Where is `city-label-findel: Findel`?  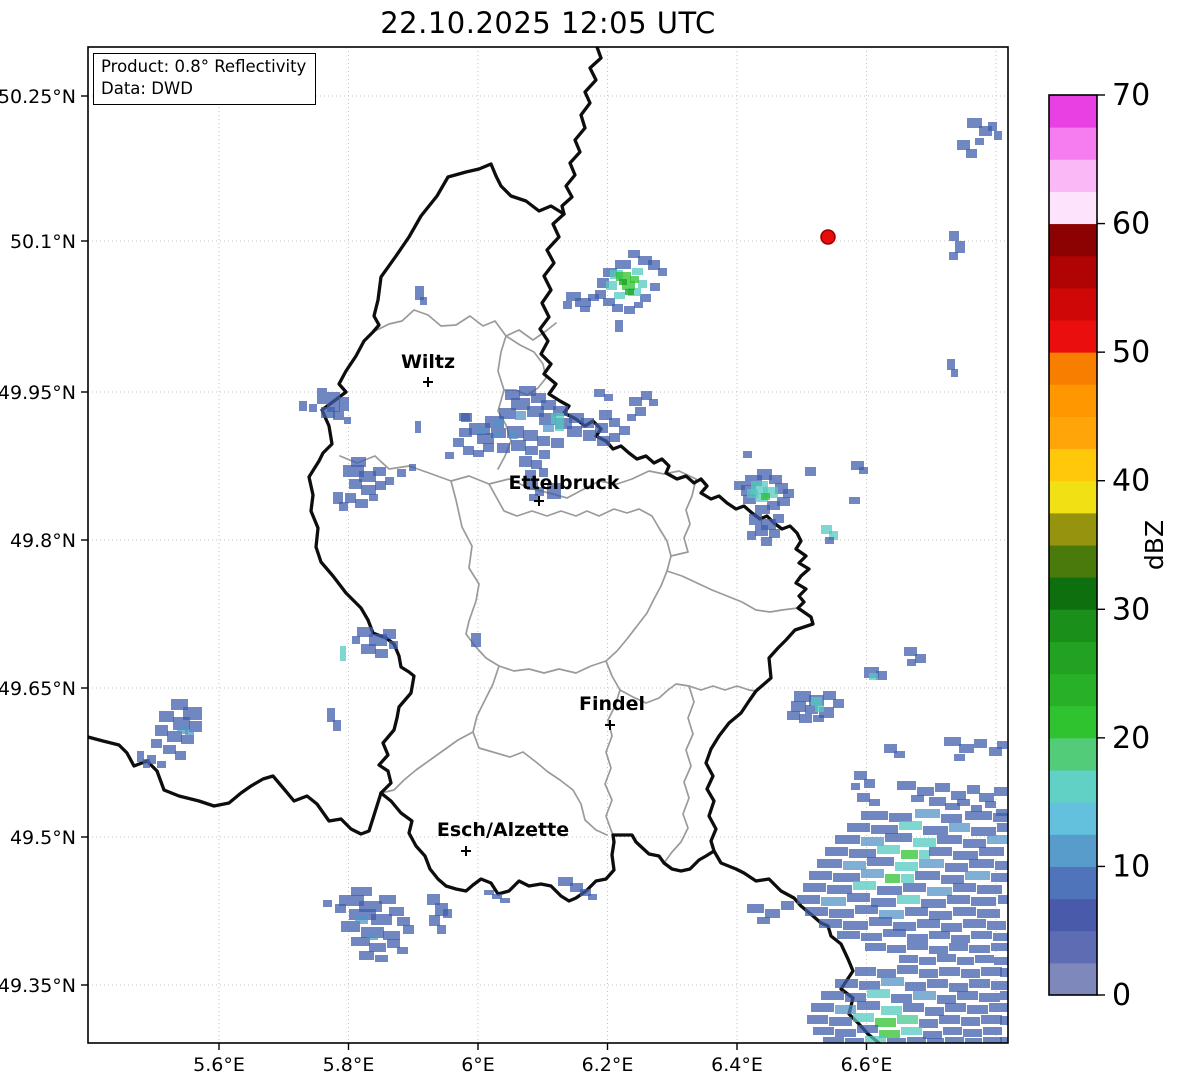
city-label-findel: Findel is located at coordinates (612, 704).